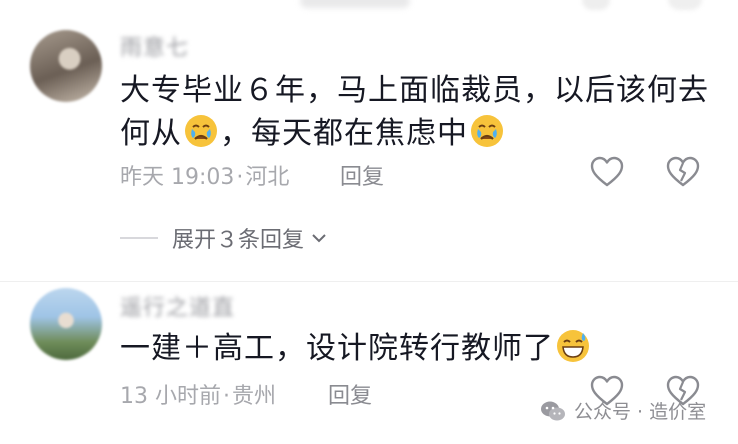 This screenshot has height=444, width=738. I want to click on watermark-text: 公众号 · 造价室, so click(640, 412).